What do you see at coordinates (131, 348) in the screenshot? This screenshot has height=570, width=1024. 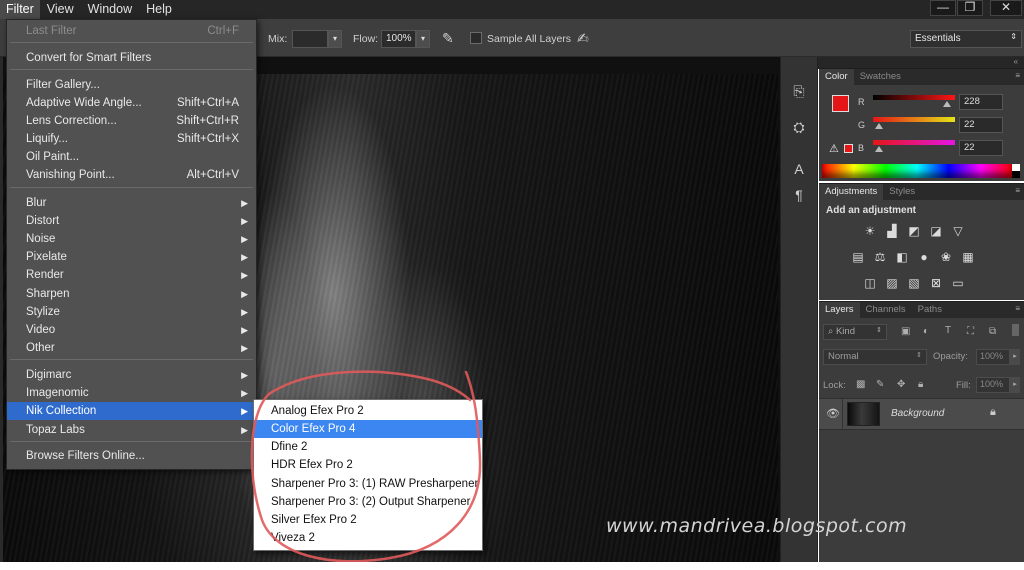 I see `menu-item-other: Other ▶` at bounding box center [131, 348].